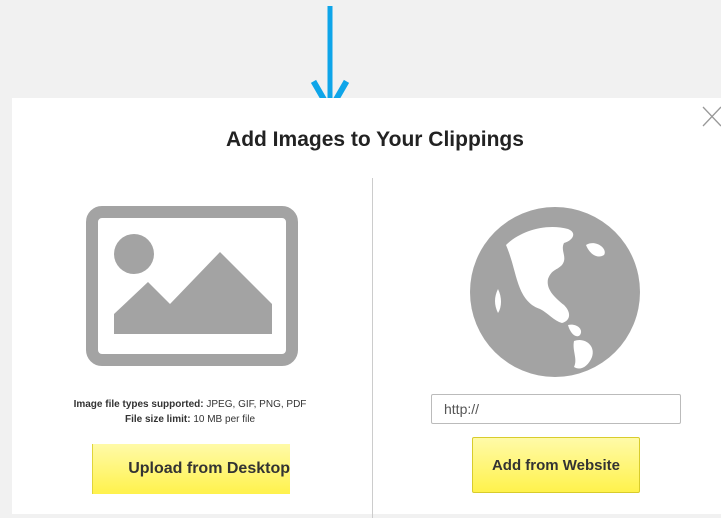 The width and height of the screenshot is (721, 518). I want to click on file-size-value: 10 MB per file, so click(223, 419).